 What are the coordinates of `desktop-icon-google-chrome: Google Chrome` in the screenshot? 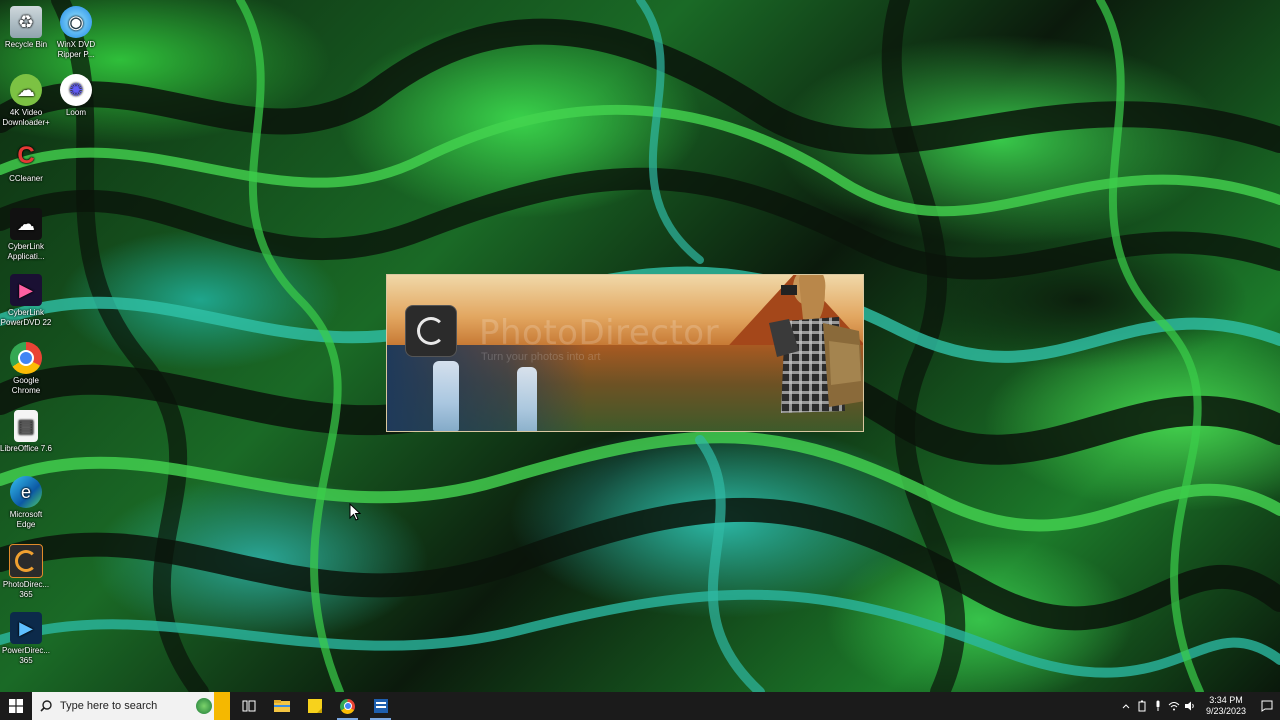 It's located at (26, 369).